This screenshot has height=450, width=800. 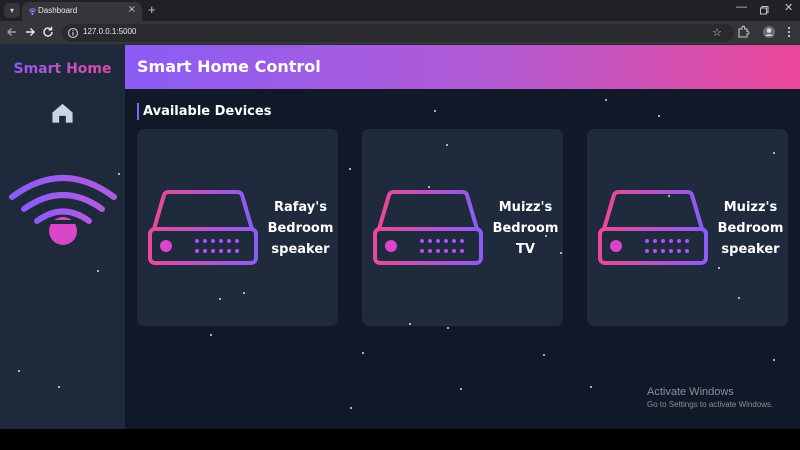 What do you see at coordinates (741, 7) in the screenshot?
I see `minimize-icon: —` at bounding box center [741, 7].